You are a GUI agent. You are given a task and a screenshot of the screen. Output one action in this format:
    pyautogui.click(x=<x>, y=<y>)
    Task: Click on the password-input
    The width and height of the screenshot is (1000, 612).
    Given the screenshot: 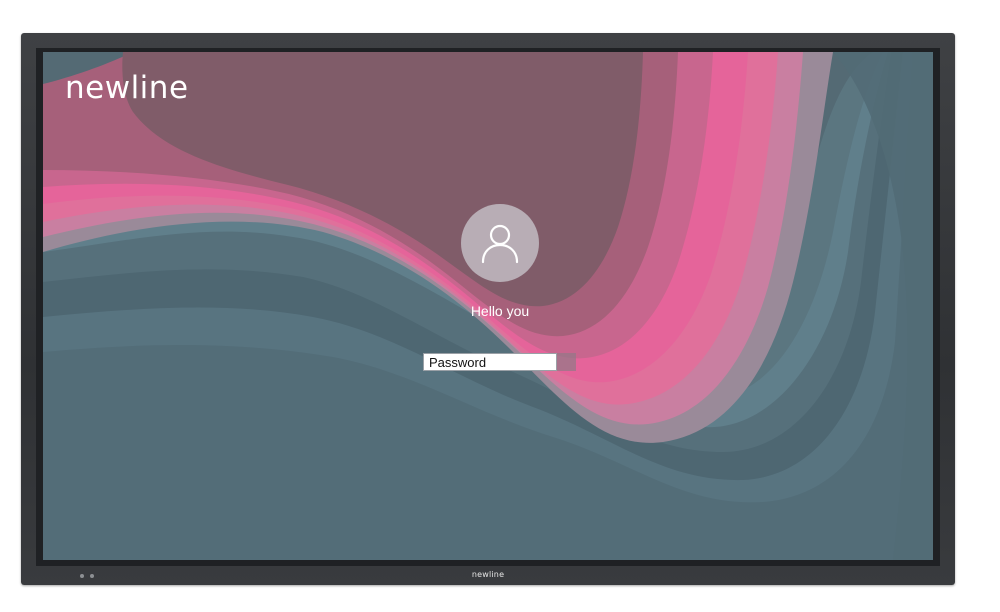 What is the action you would take?
    pyautogui.click(x=490, y=362)
    